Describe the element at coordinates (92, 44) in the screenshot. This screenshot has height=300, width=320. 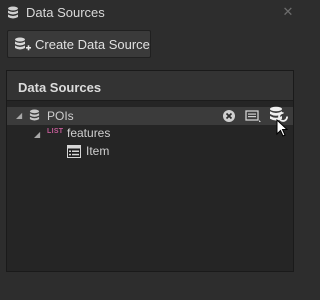
I see `create-data-source-label: Create Data Source` at that location.